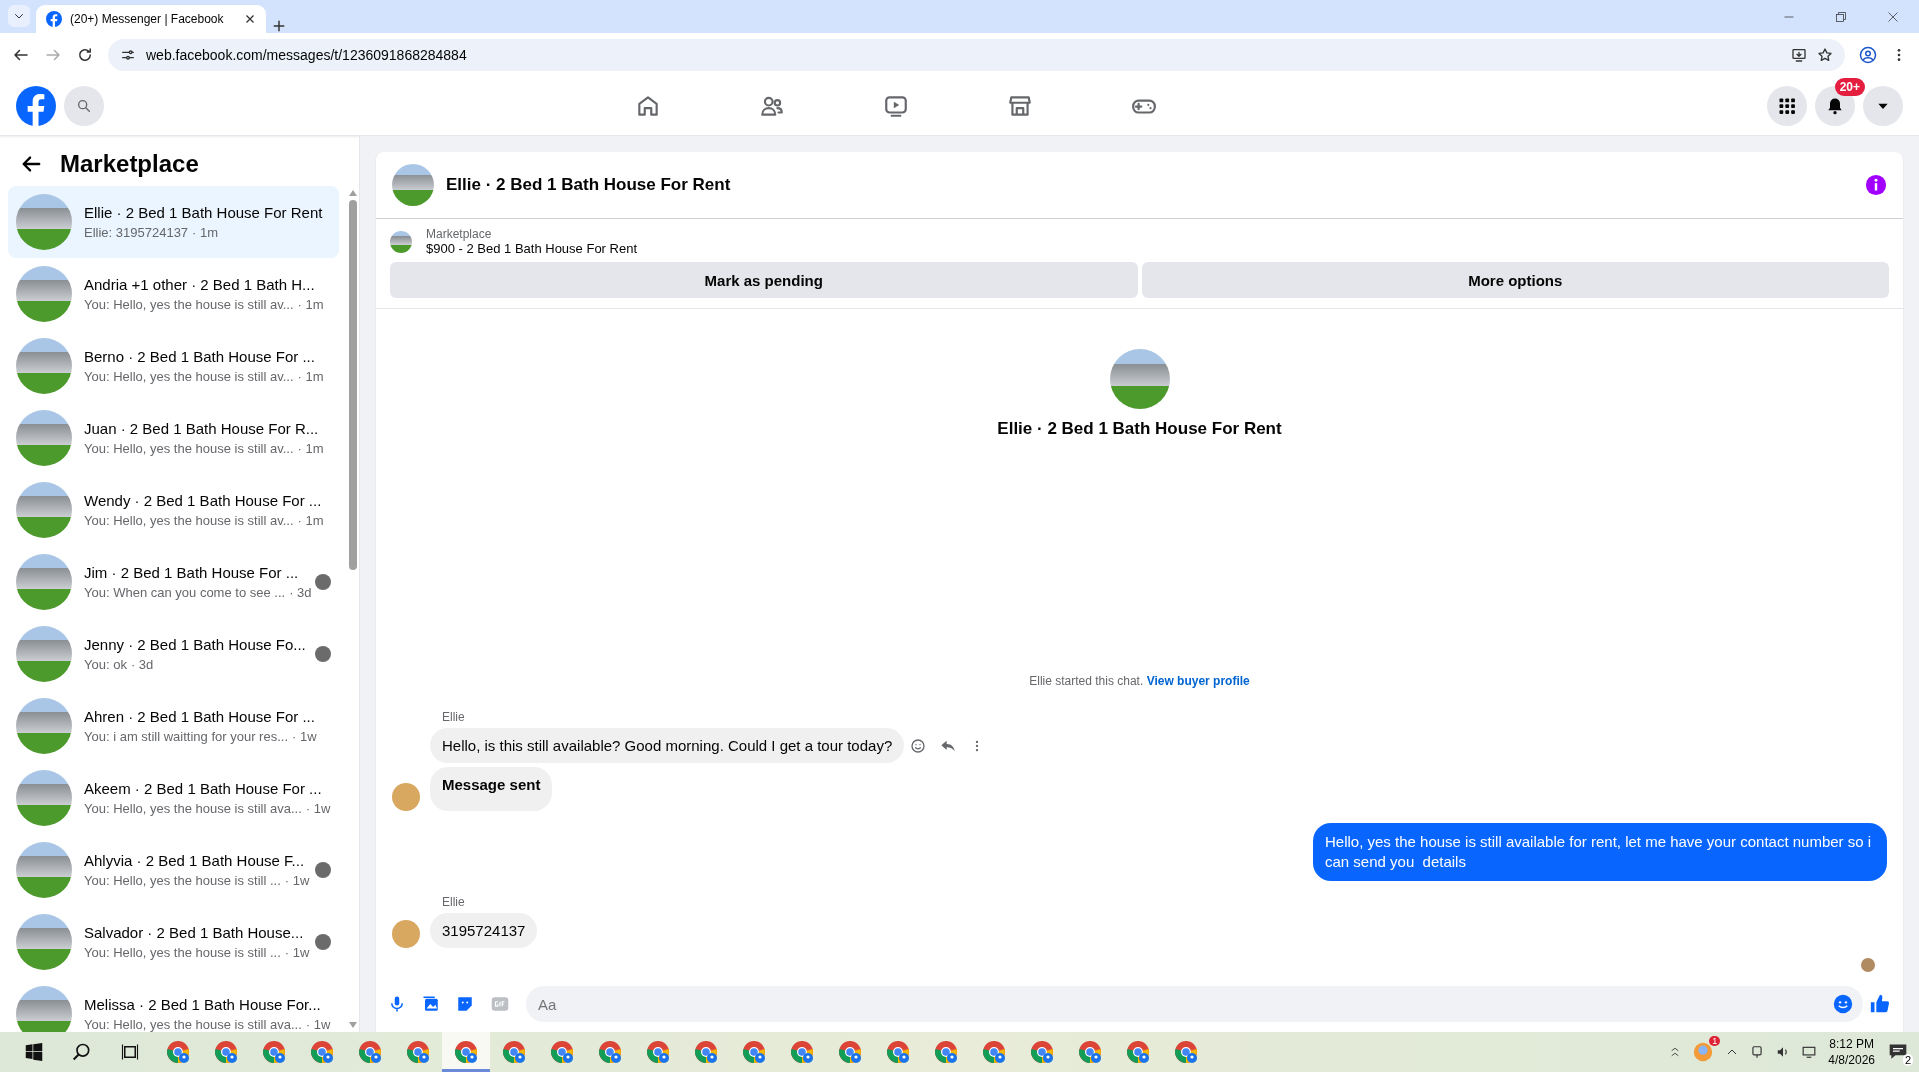 The width and height of the screenshot is (1919, 1072). I want to click on task-view-icon, so click(130, 1052).